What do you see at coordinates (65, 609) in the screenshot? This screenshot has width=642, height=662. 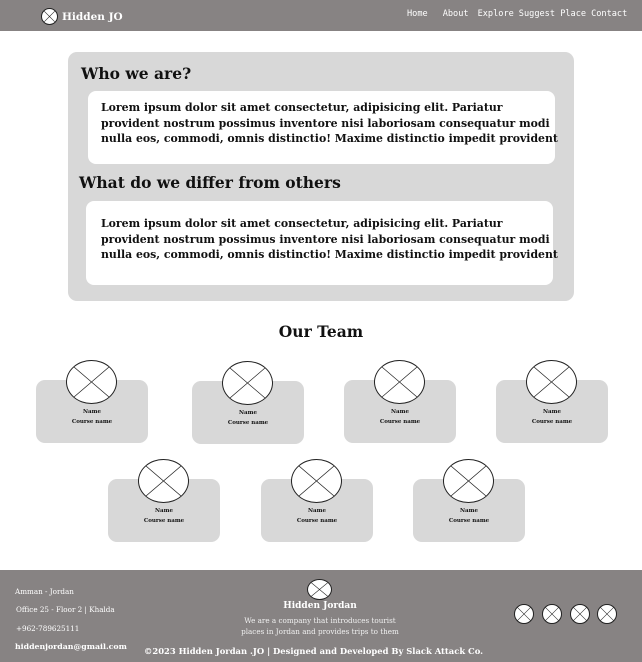 I see `footer-office: Office 25 - Floor 2 | Khalda` at bounding box center [65, 609].